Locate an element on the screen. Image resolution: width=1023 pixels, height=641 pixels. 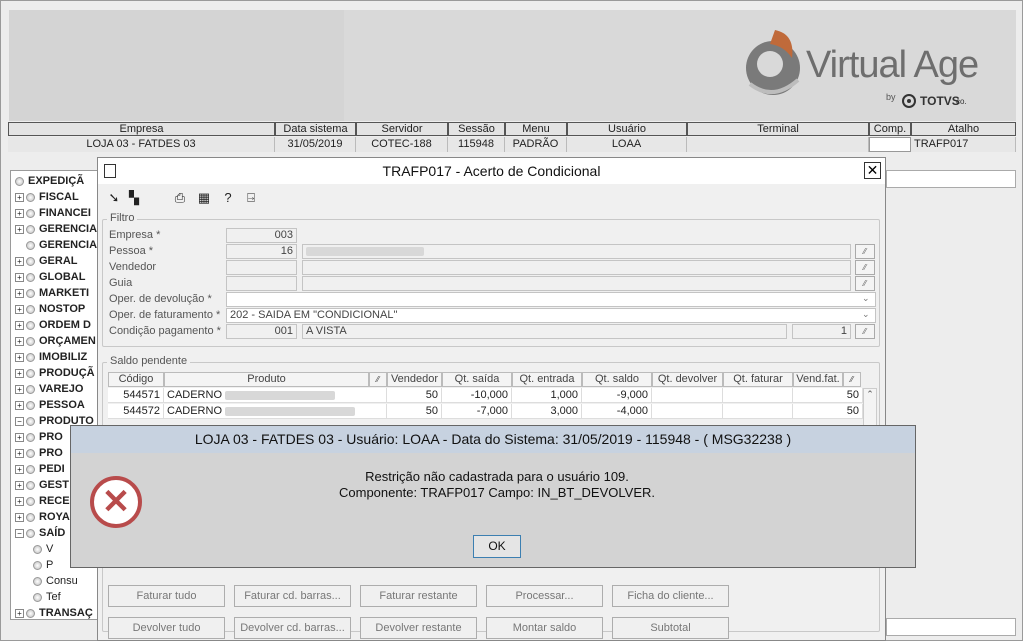
cell-qt-entrada: 3,000 is located at coordinates (547, 411).